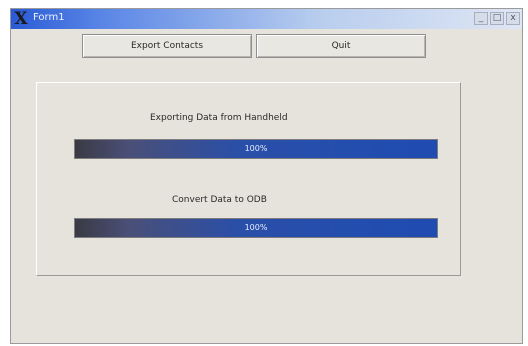 The width and height of the screenshot is (528, 346). I want to click on convert-progress-bar: 100%, so click(256, 228).